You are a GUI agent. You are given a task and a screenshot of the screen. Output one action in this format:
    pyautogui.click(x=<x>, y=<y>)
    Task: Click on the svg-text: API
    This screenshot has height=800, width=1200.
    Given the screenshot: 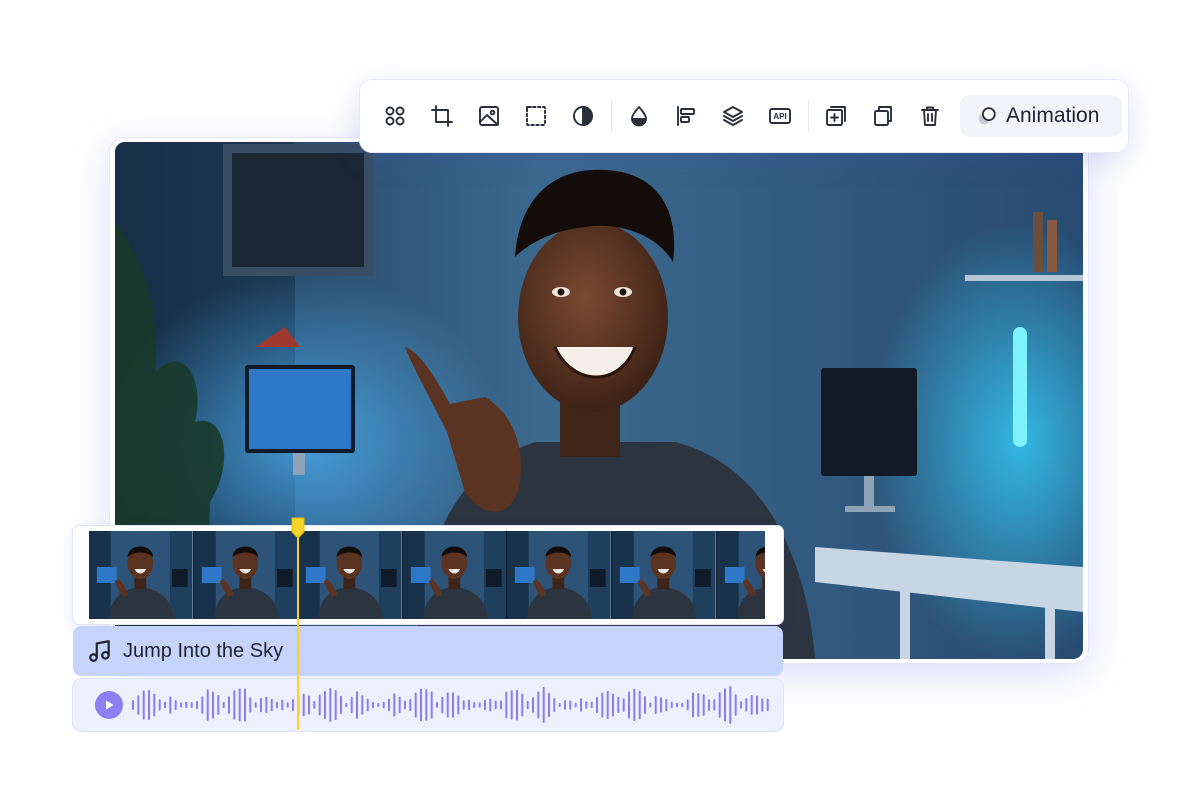 What is the action you would take?
    pyautogui.click(x=779, y=116)
    